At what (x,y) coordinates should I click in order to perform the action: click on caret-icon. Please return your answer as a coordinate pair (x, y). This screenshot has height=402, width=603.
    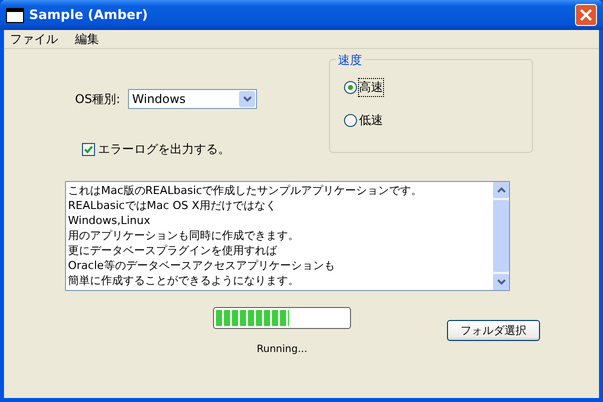
    Looking at the image, I should click on (247, 99).